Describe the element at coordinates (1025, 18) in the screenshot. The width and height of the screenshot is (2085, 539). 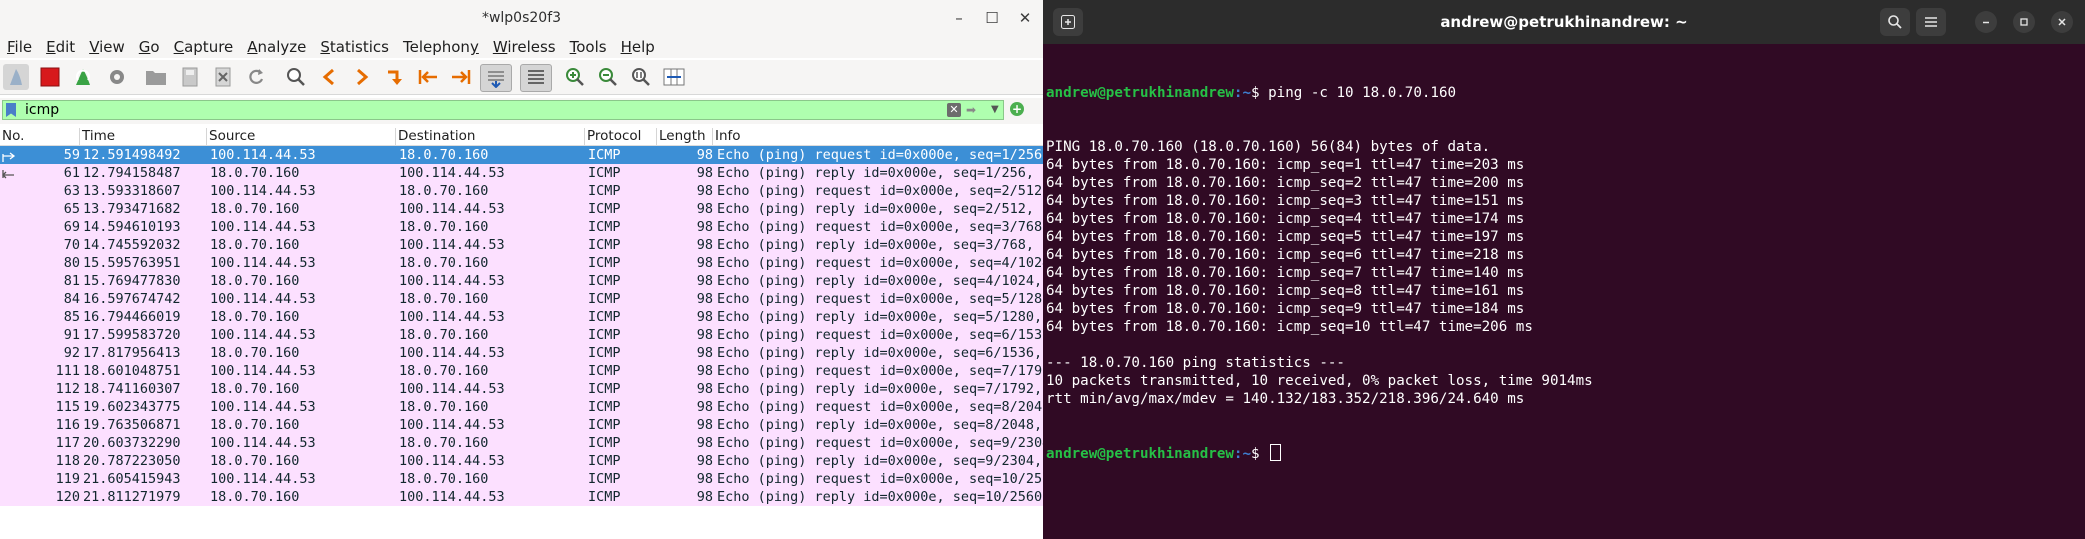
I see `close-icon: ✕` at that location.